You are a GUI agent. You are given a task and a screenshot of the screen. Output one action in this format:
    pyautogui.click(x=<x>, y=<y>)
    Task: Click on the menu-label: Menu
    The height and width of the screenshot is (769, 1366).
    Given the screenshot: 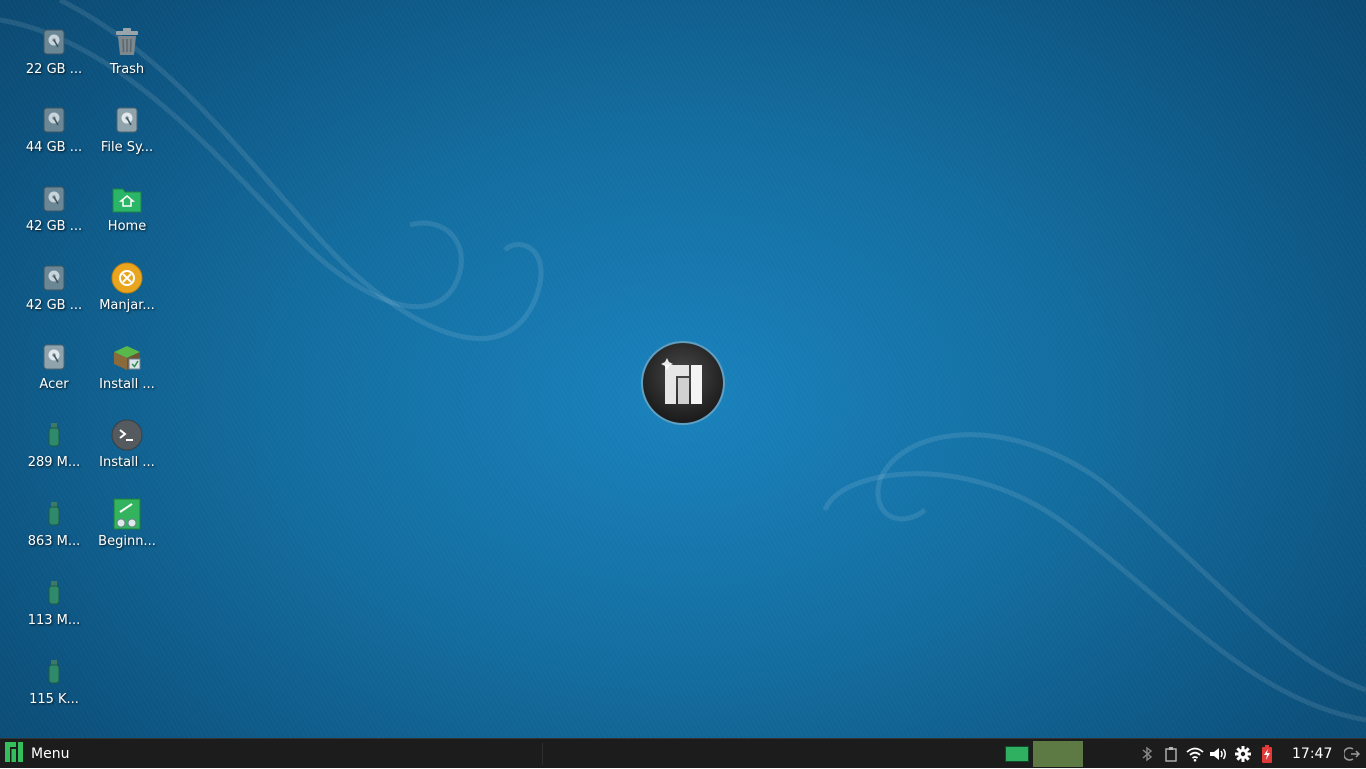 What is the action you would take?
    pyautogui.click(x=50, y=754)
    